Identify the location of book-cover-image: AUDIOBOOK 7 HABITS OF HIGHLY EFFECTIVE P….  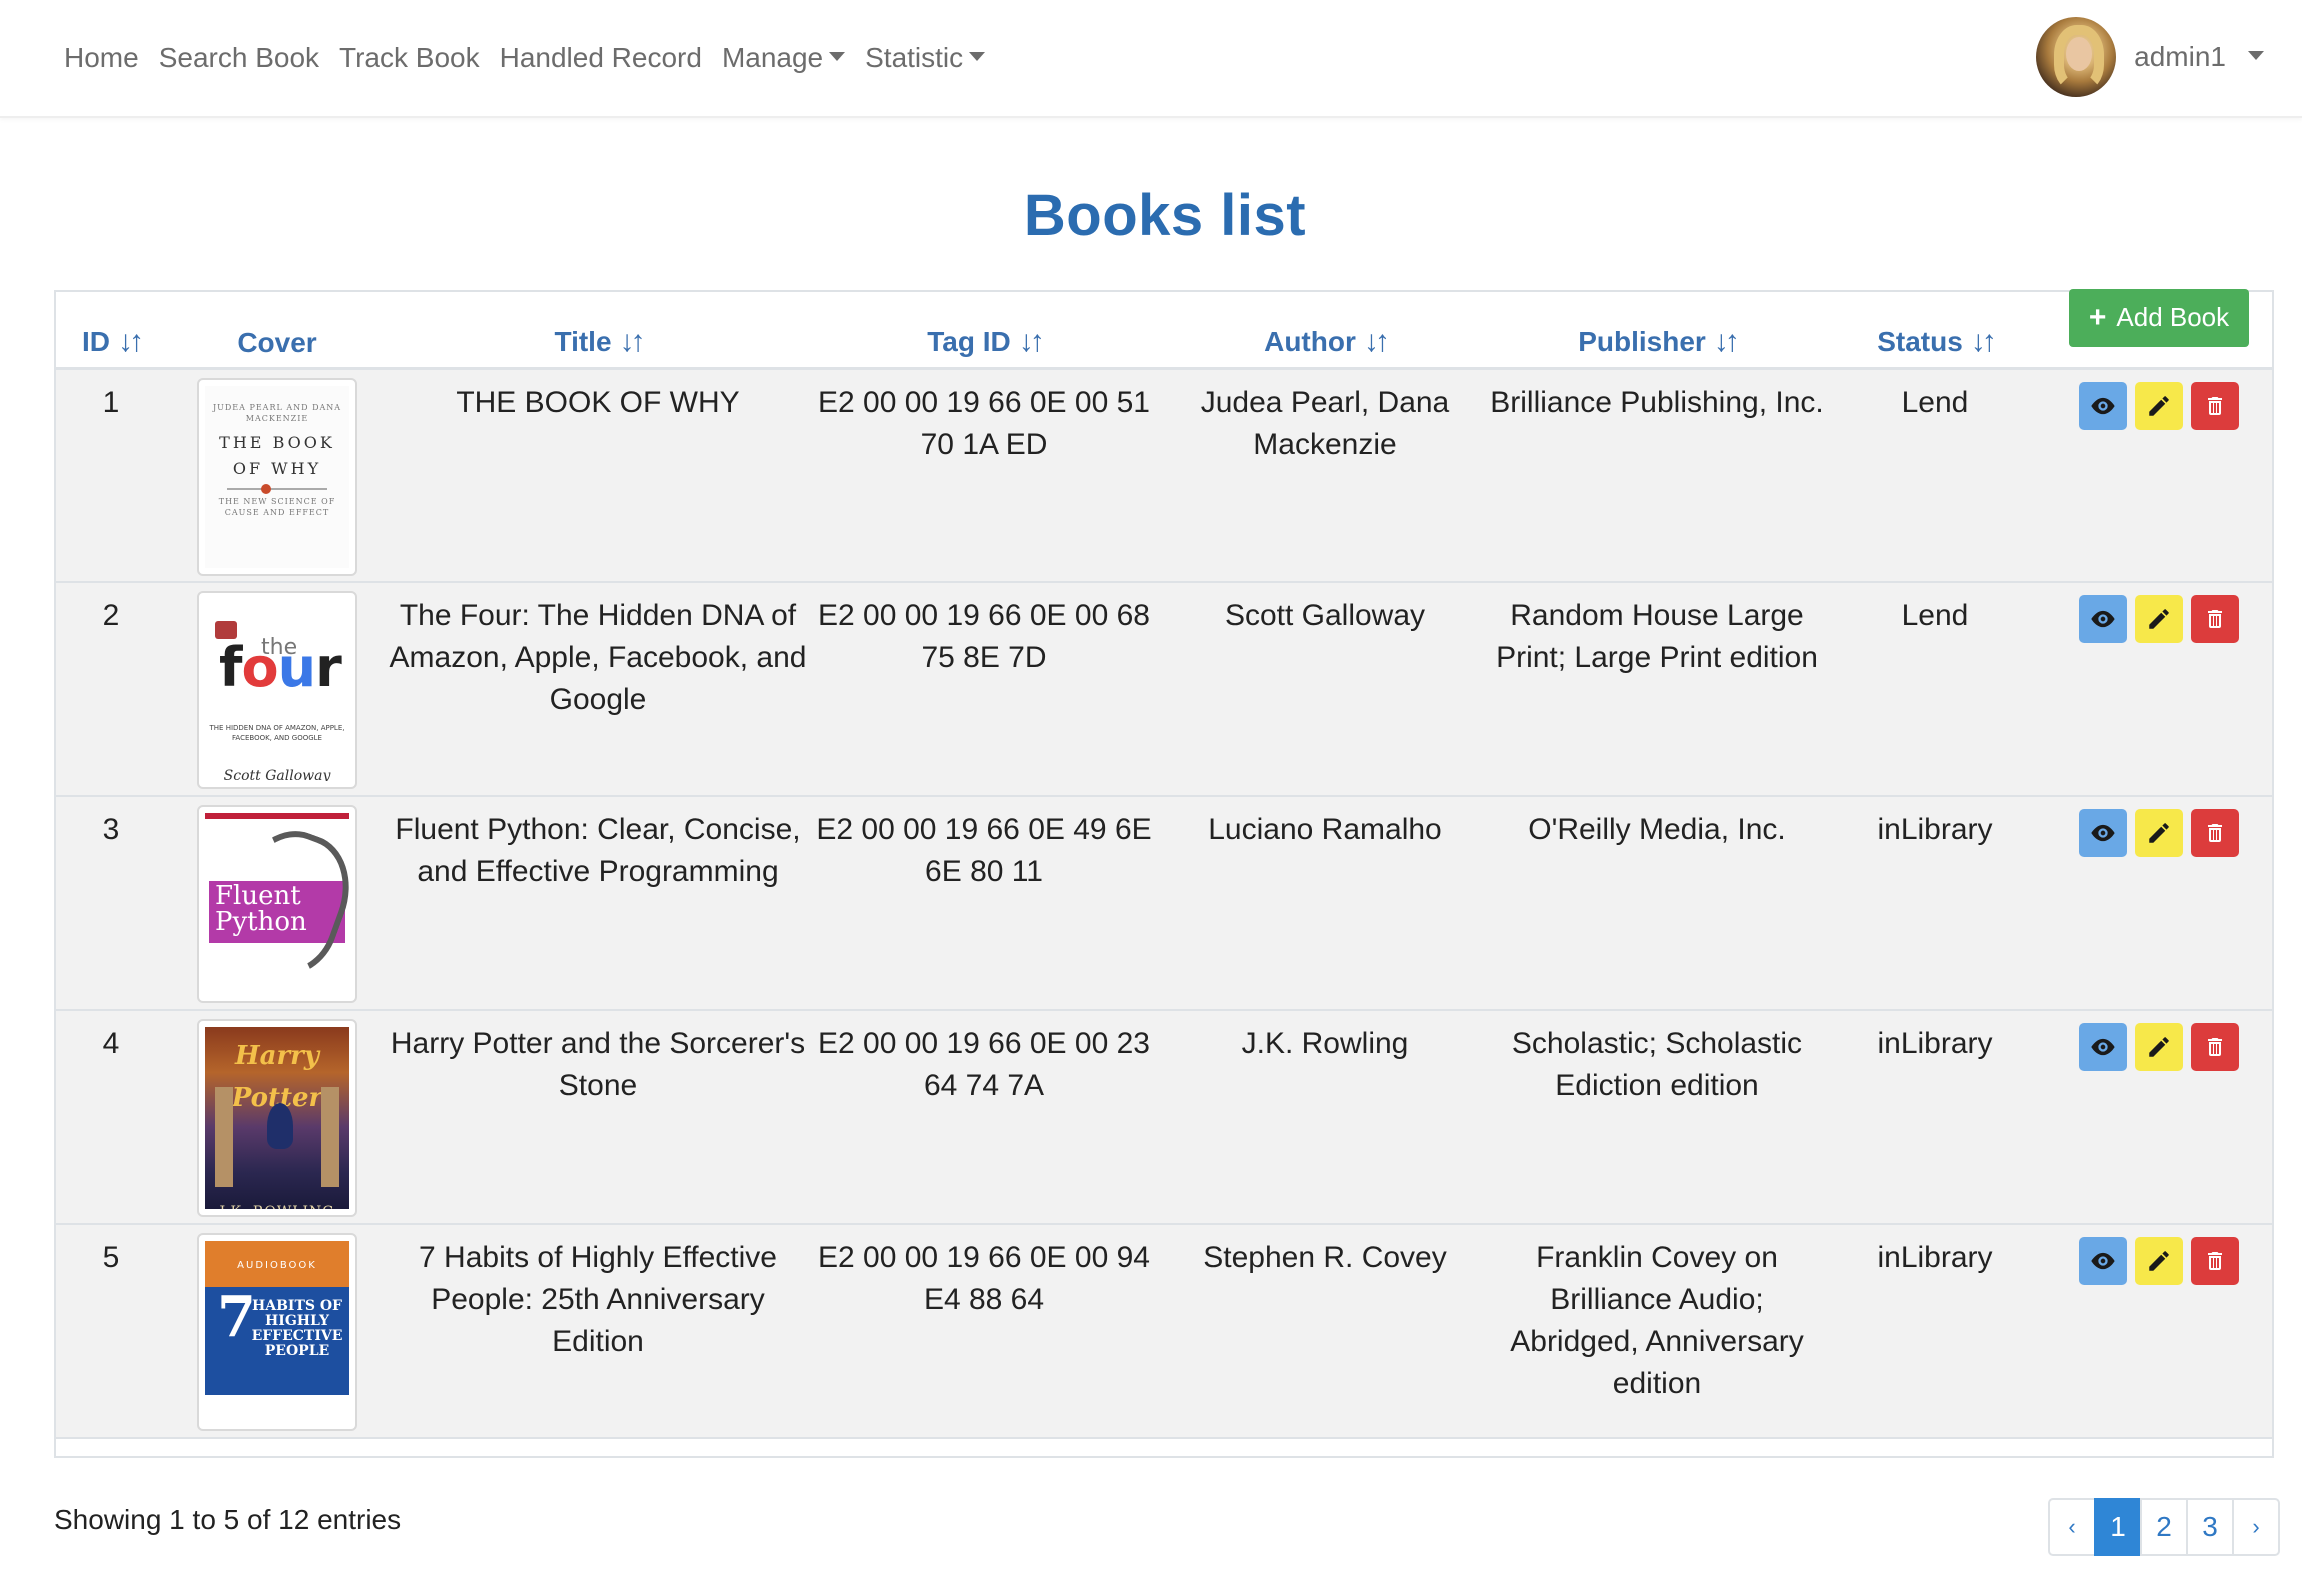
(277, 1332).